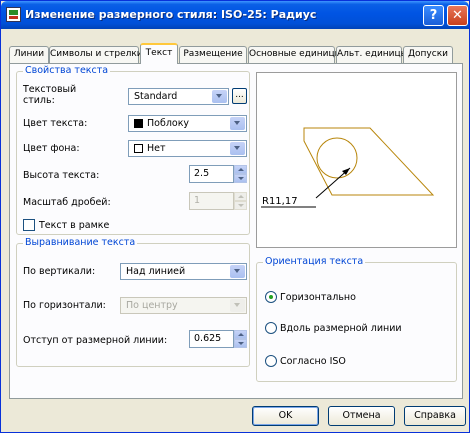 This screenshot has width=470, height=433. What do you see at coordinates (337, 158) in the screenshot?
I see `preview-circle` at bounding box center [337, 158].